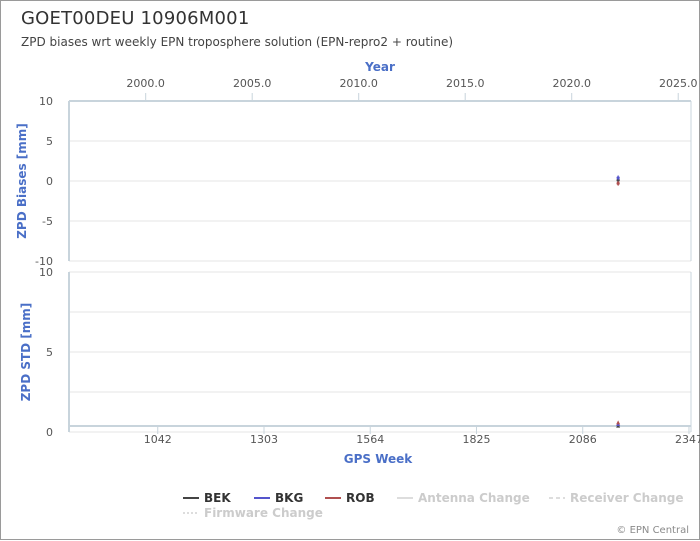  What do you see at coordinates (687, 439) in the screenshot?
I see `week-tick-label: 2347` at bounding box center [687, 439].